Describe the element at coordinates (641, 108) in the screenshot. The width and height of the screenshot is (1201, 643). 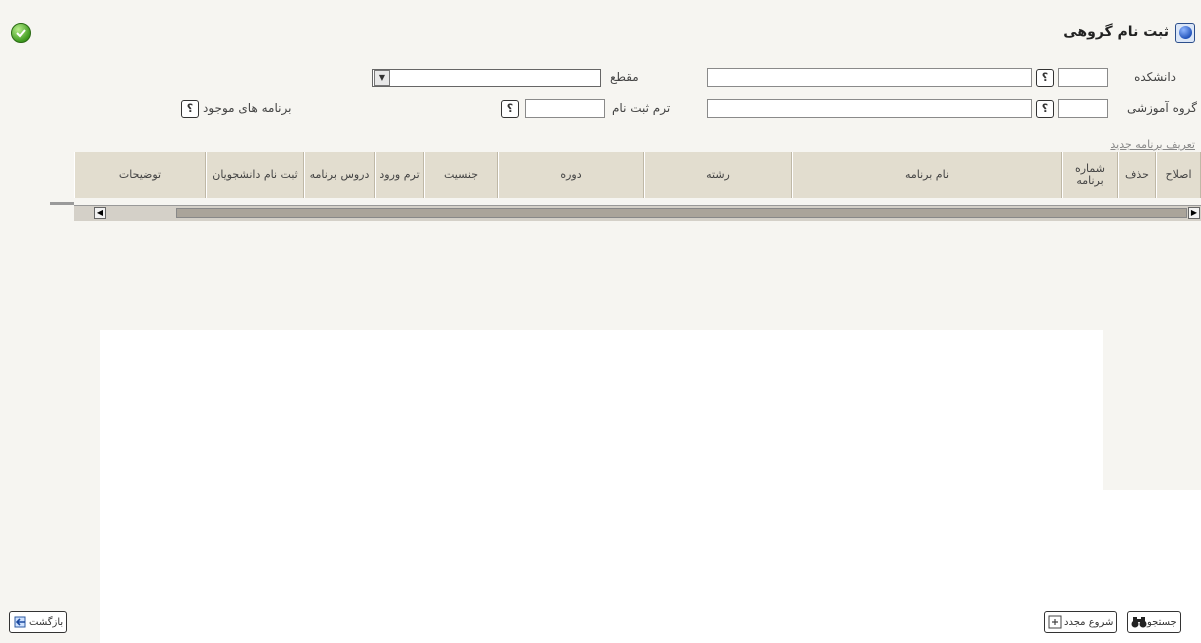
I see `term-label: ترم ثبت نام` at that location.